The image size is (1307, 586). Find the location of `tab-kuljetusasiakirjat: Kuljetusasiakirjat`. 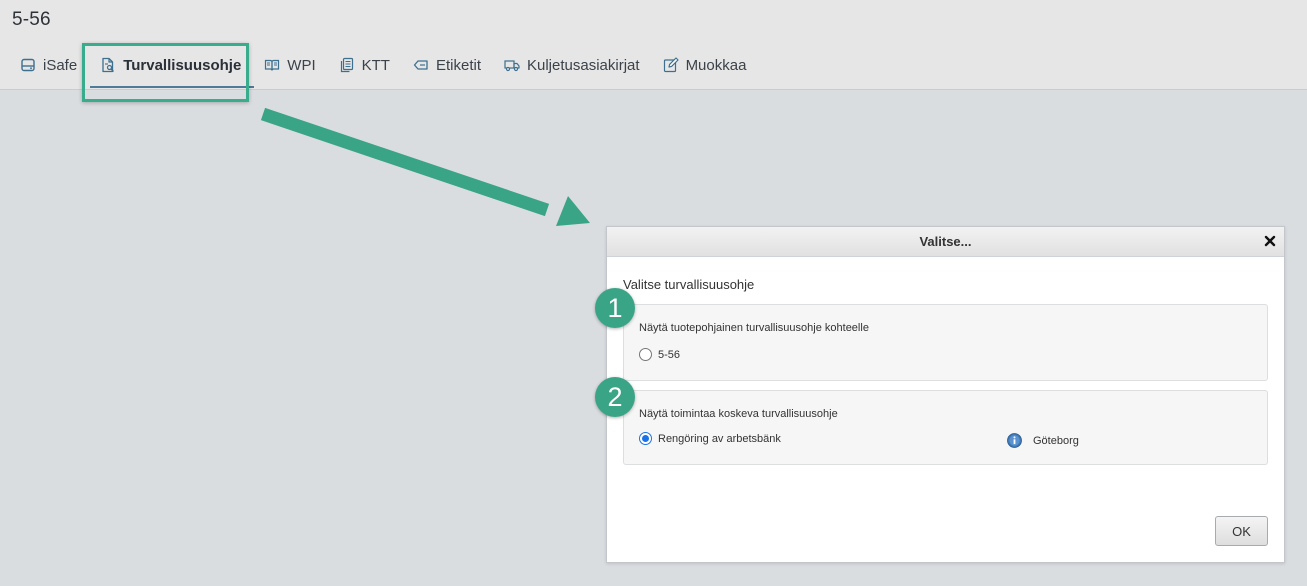

tab-kuljetusasiakirjat: Kuljetusasiakirjat is located at coordinates (573, 65).